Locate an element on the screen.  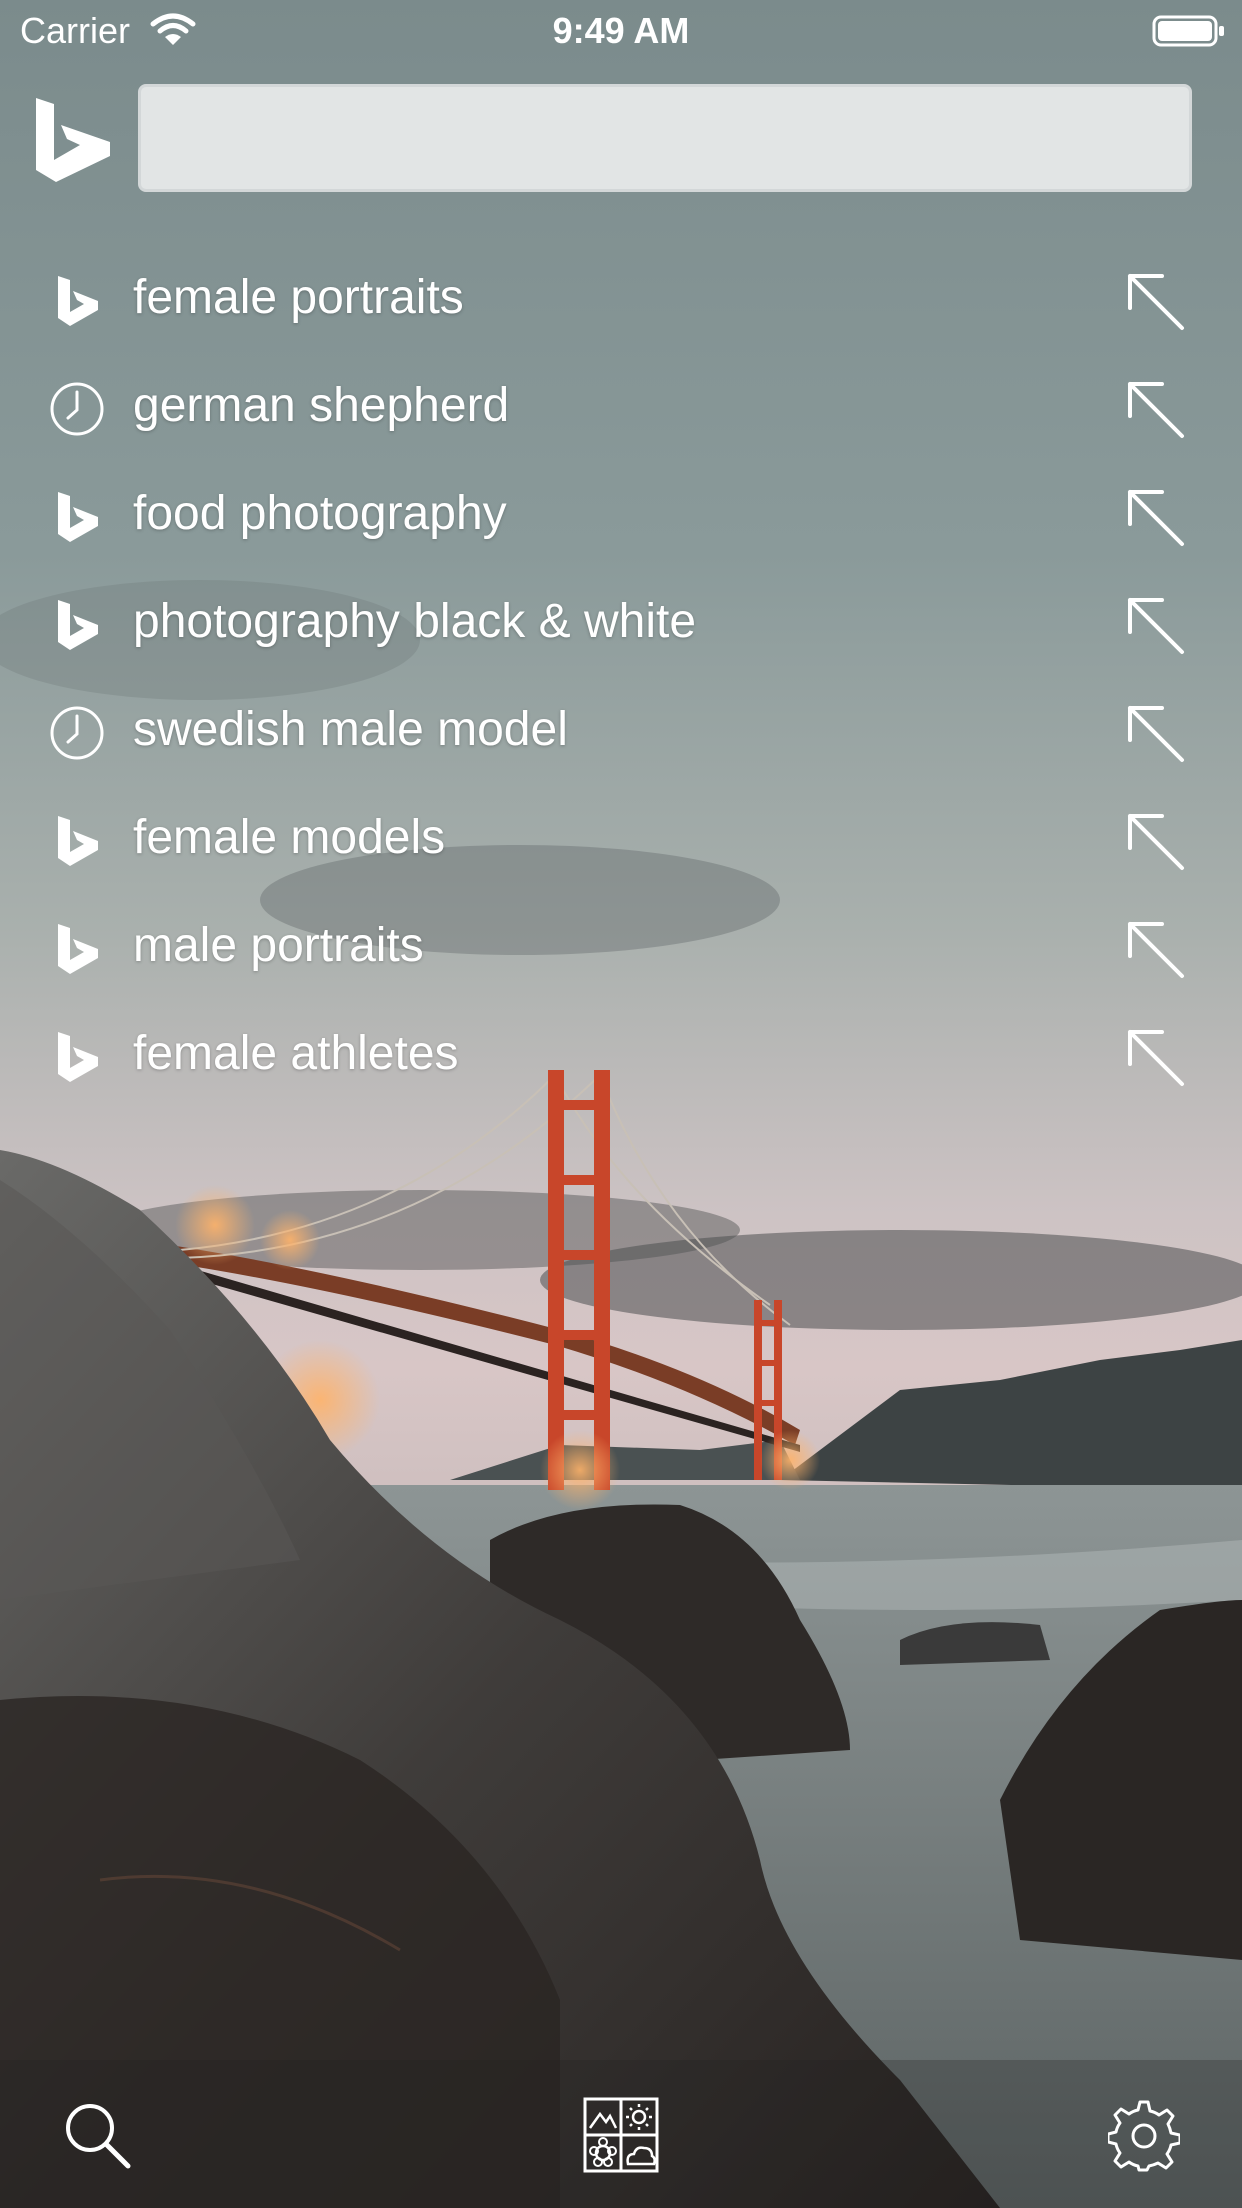
bottom-tab-bar is located at coordinates (621, 2134).